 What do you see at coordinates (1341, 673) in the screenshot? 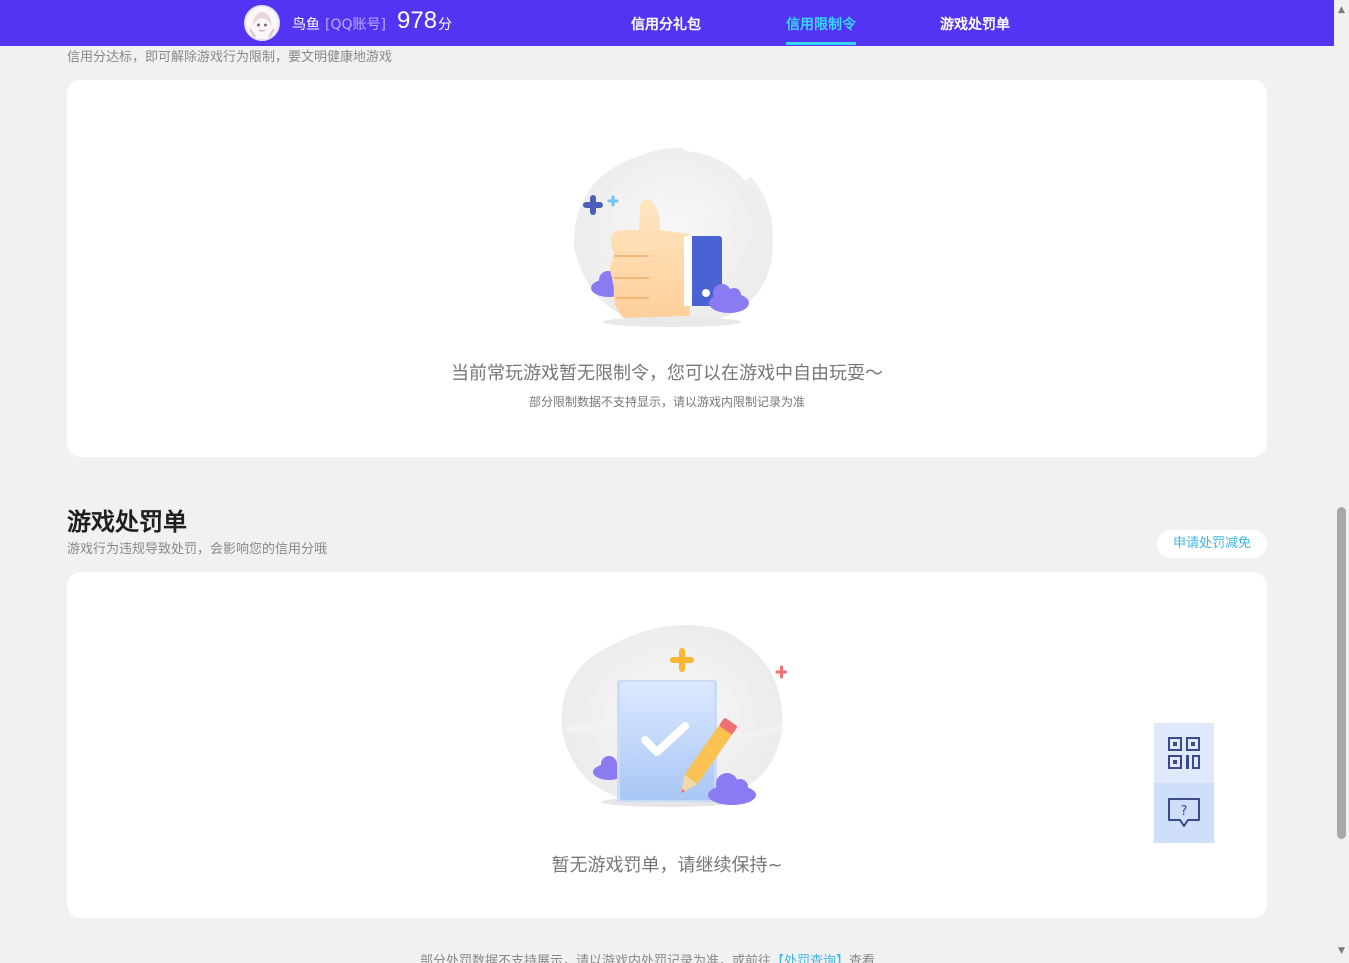
I see `scrollbar-thumb` at bounding box center [1341, 673].